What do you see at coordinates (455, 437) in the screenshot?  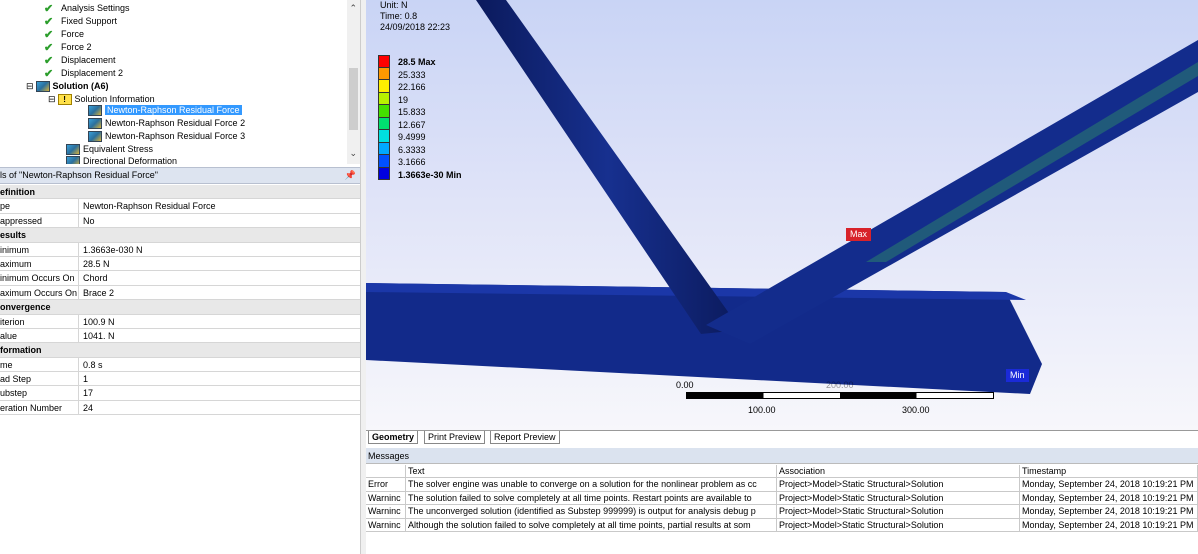 I see `tab-print-preview: Print Preview` at bounding box center [455, 437].